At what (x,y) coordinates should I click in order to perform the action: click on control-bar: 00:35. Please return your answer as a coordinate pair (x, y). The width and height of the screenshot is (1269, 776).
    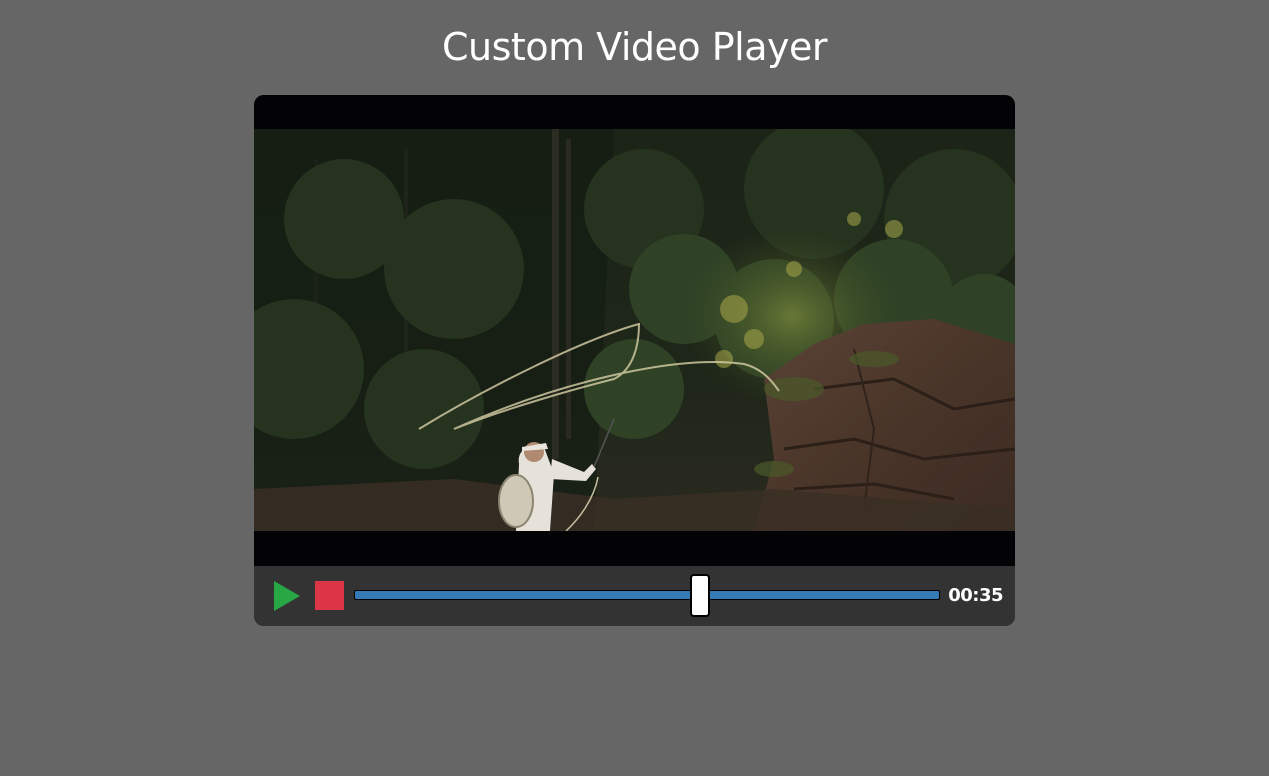
    Looking at the image, I should click on (634, 596).